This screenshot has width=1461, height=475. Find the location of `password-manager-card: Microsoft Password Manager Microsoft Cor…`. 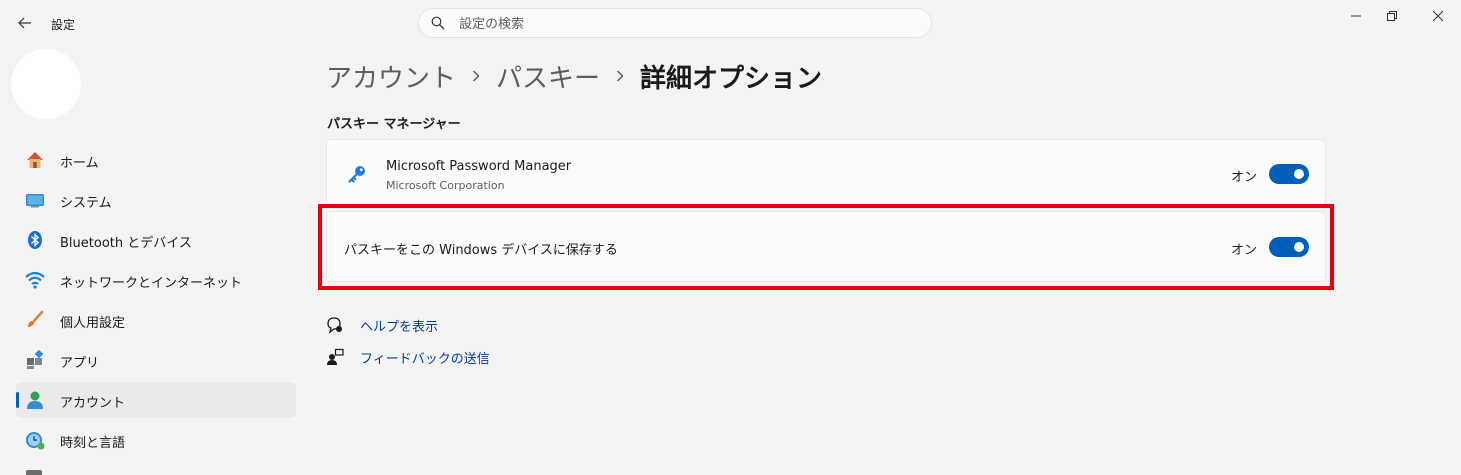

password-manager-card: Microsoft Password Manager Microsoft Cor… is located at coordinates (826, 173).